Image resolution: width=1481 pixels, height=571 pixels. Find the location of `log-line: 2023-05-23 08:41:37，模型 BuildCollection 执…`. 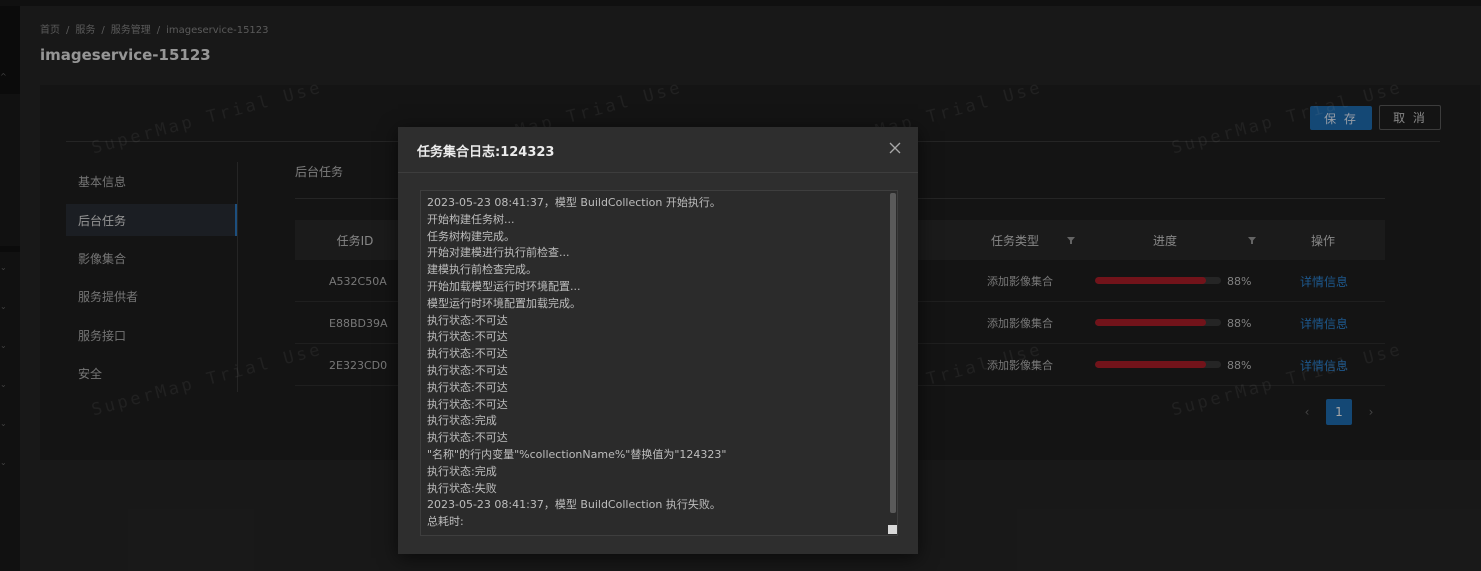

log-line: 2023-05-23 08:41:37，模型 BuildCollection 执… is located at coordinates (574, 505).